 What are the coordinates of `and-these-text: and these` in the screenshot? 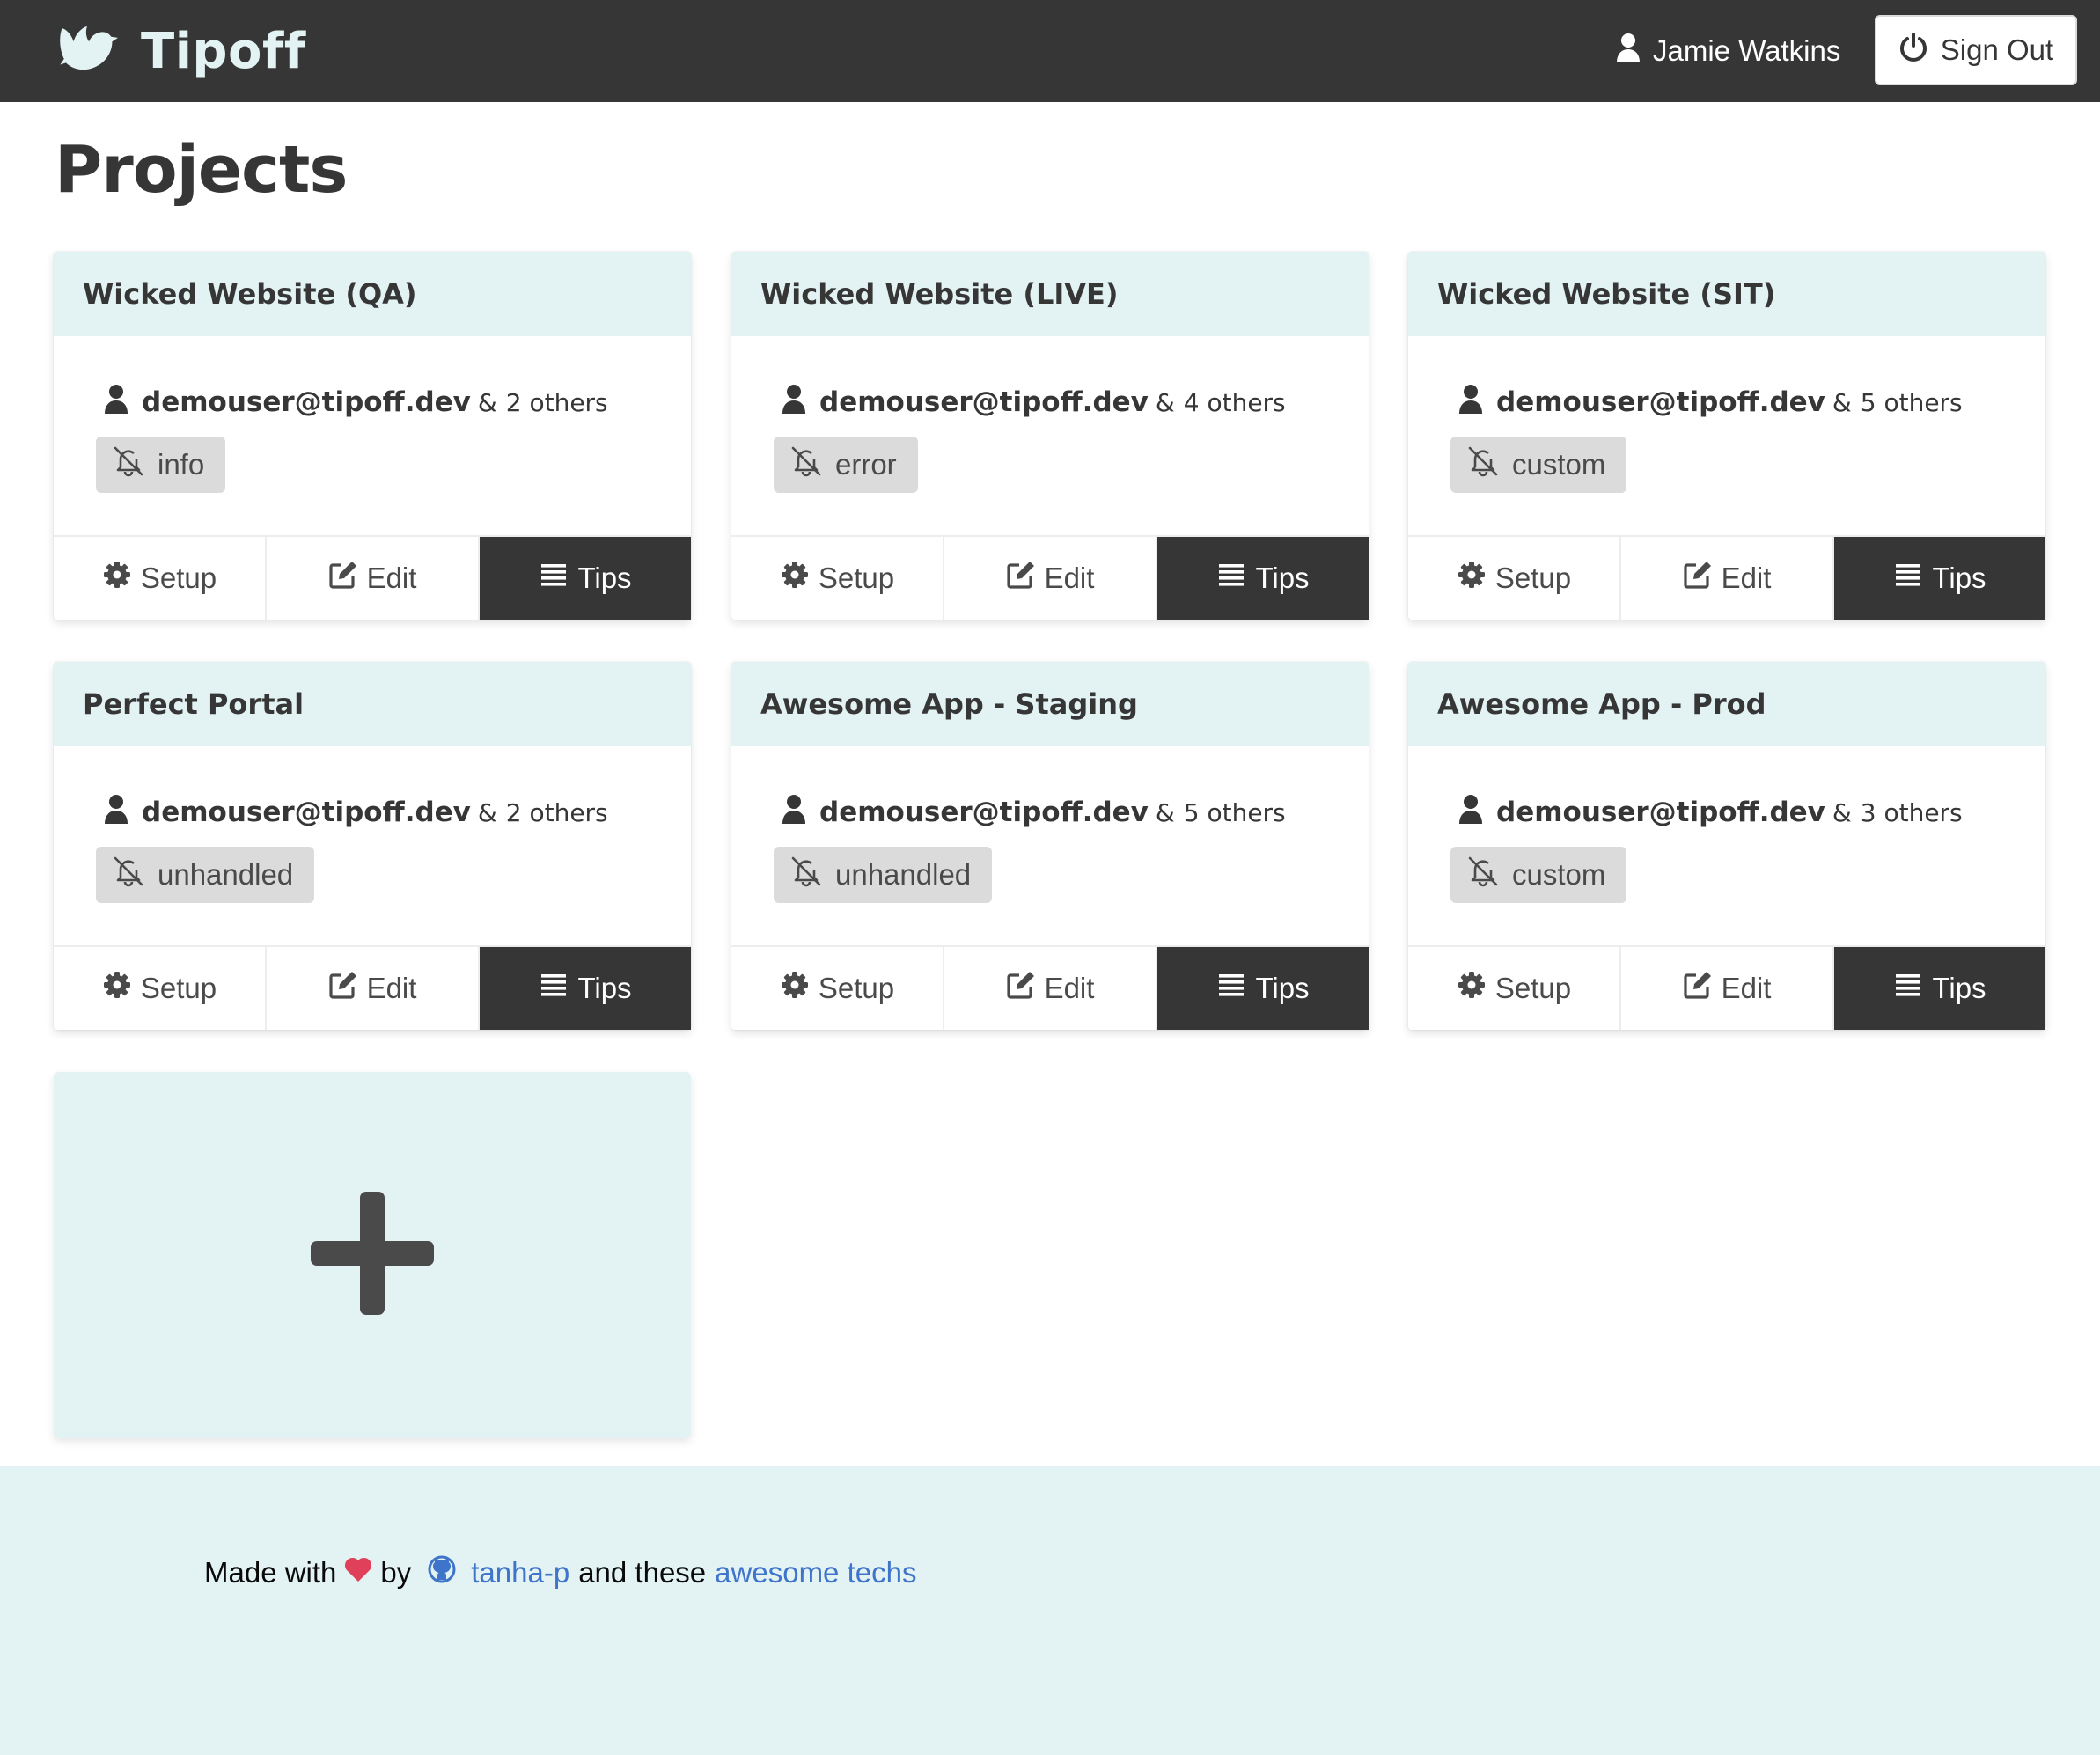 It's located at (642, 1572).